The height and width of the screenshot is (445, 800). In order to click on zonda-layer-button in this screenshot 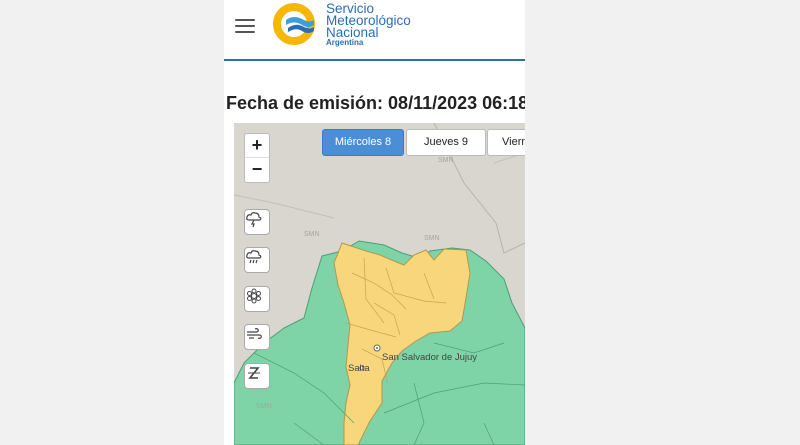, I will do `click(257, 376)`.